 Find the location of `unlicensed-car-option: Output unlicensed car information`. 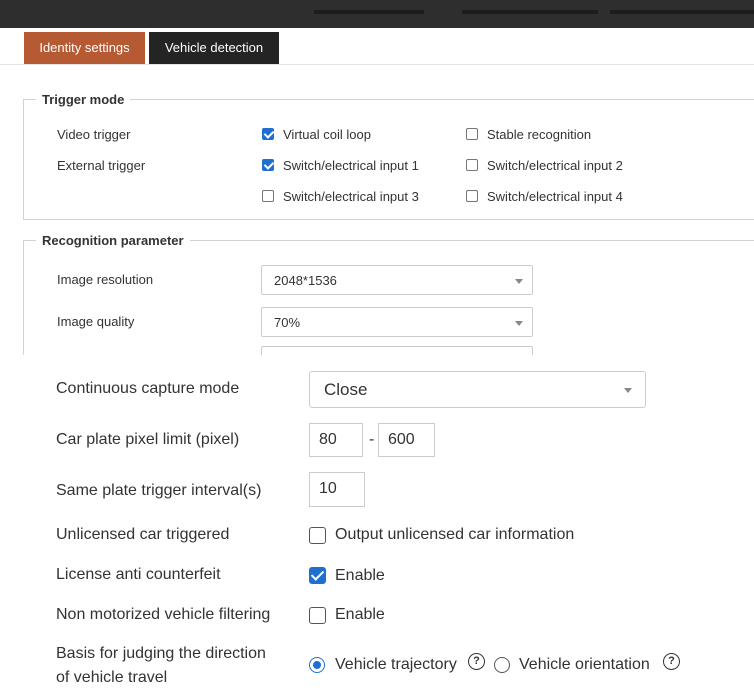

unlicensed-car-option: Output unlicensed car information is located at coordinates (455, 534).